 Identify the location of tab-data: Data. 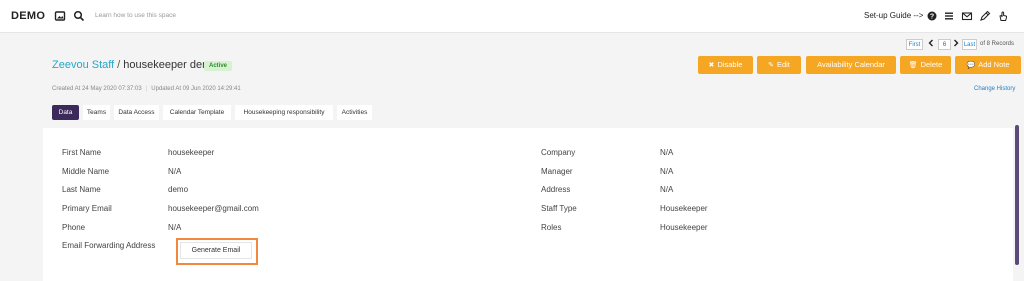
(65, 112).